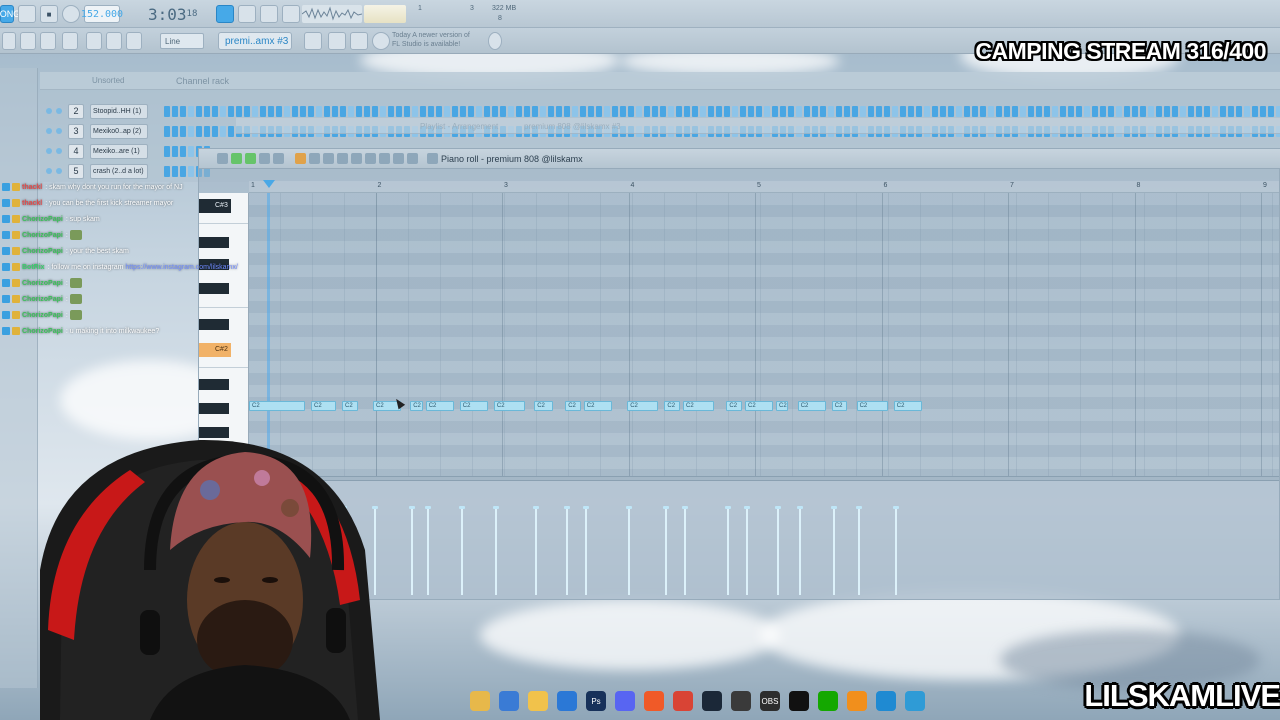 The image size is (1280, 720). What do you see at coordinates (119, 131) in the screenshot?
I see `channel-name-button: Mexiko0..ap (2)` at bounding box center [119, 131].